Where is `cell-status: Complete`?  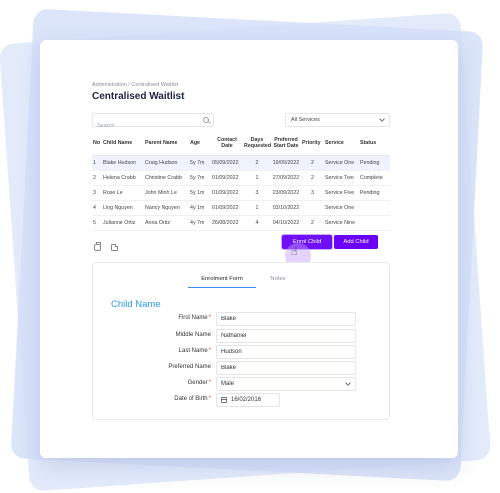
cell-status: Complete is located at coordinates (374, 178).